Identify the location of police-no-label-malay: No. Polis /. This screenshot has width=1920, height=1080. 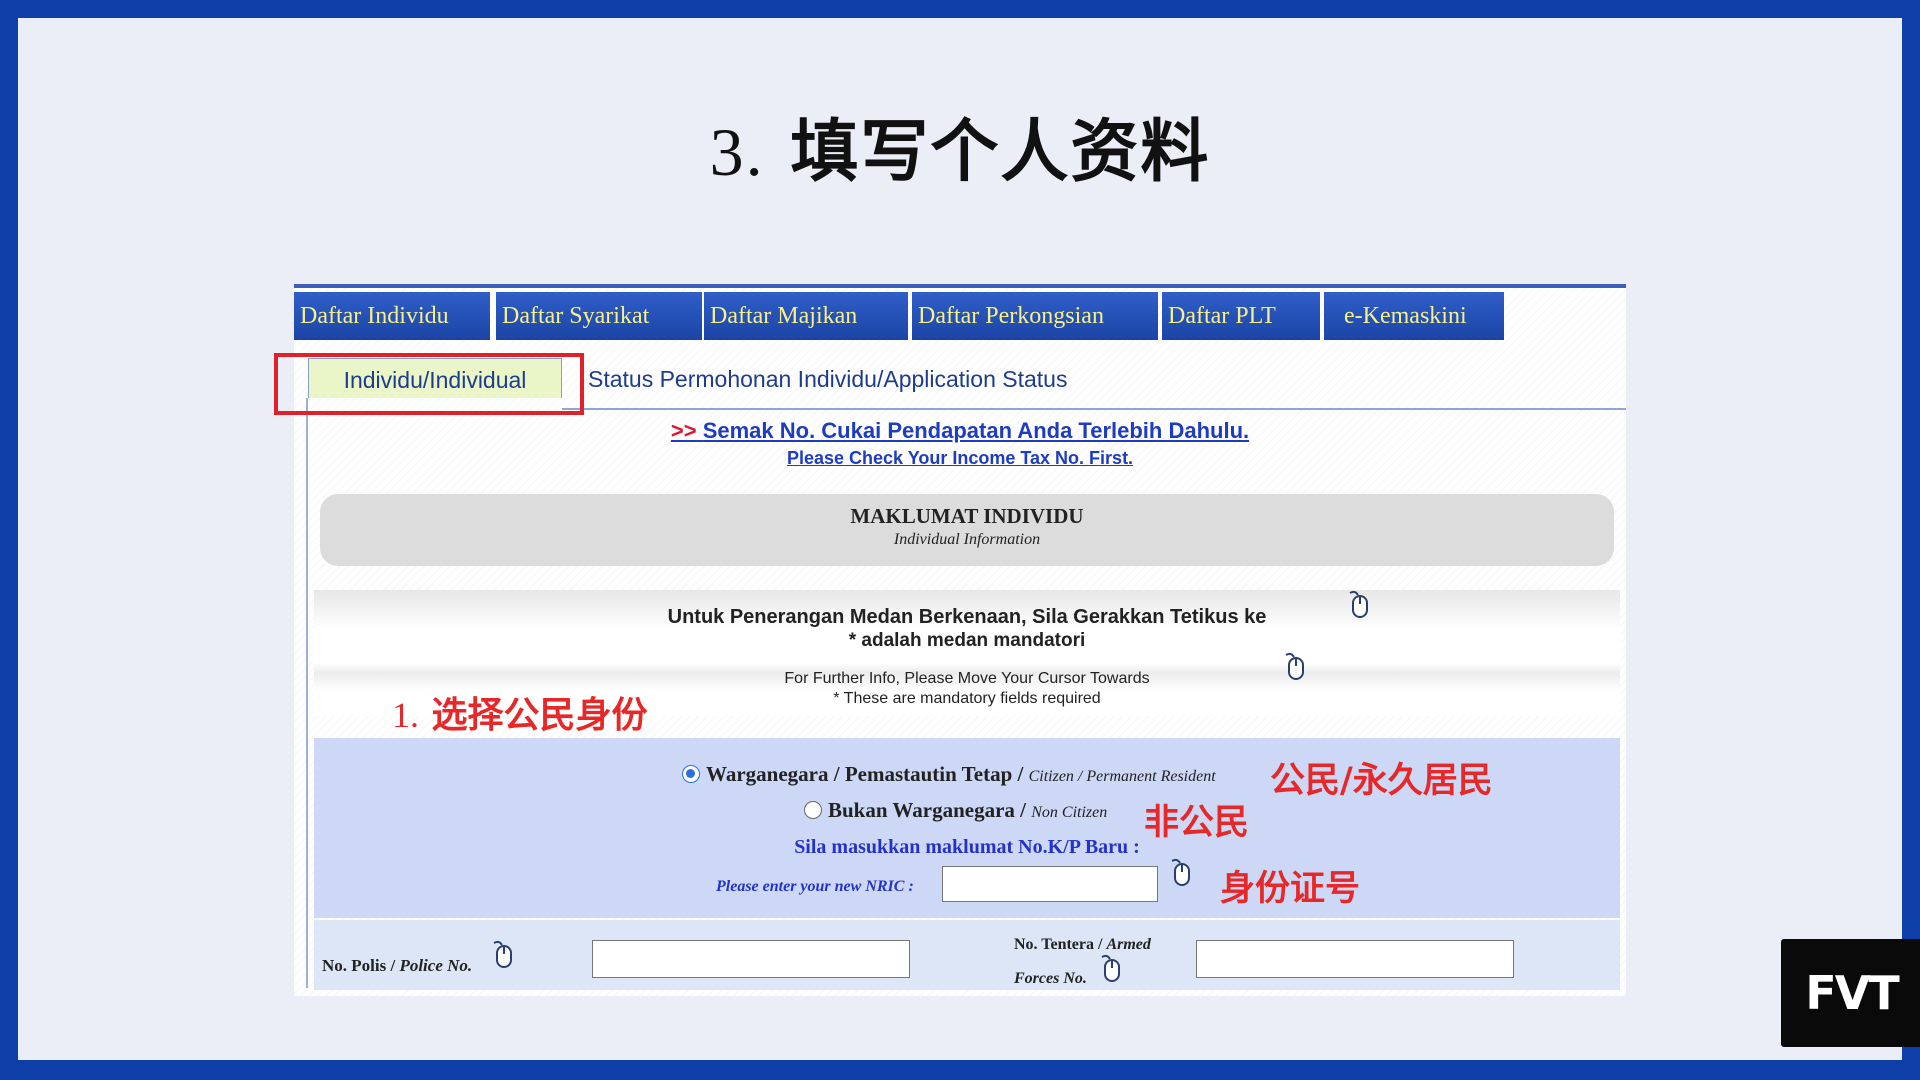
(359, 965).